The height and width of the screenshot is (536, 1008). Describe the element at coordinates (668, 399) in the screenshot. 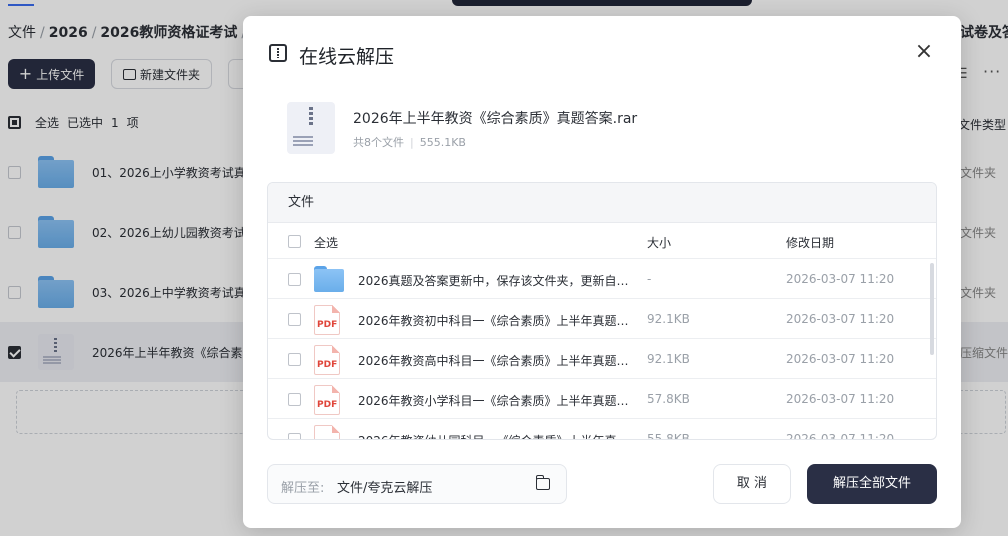

I see `archive-file-size: 57.8KB` at that location.